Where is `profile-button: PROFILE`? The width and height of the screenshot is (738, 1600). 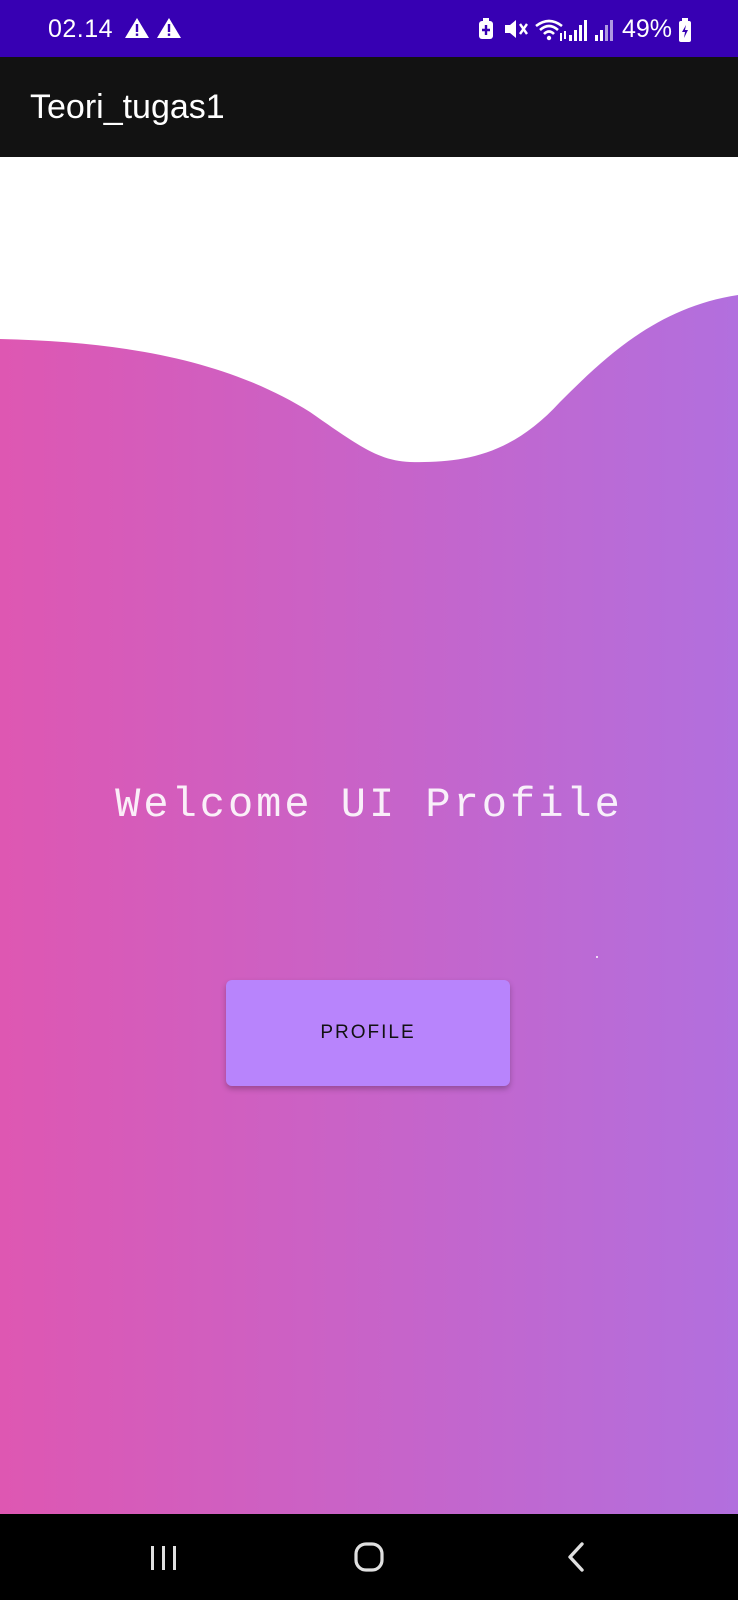 profile-button: PROFILE is located at coordinates (368, 1033).